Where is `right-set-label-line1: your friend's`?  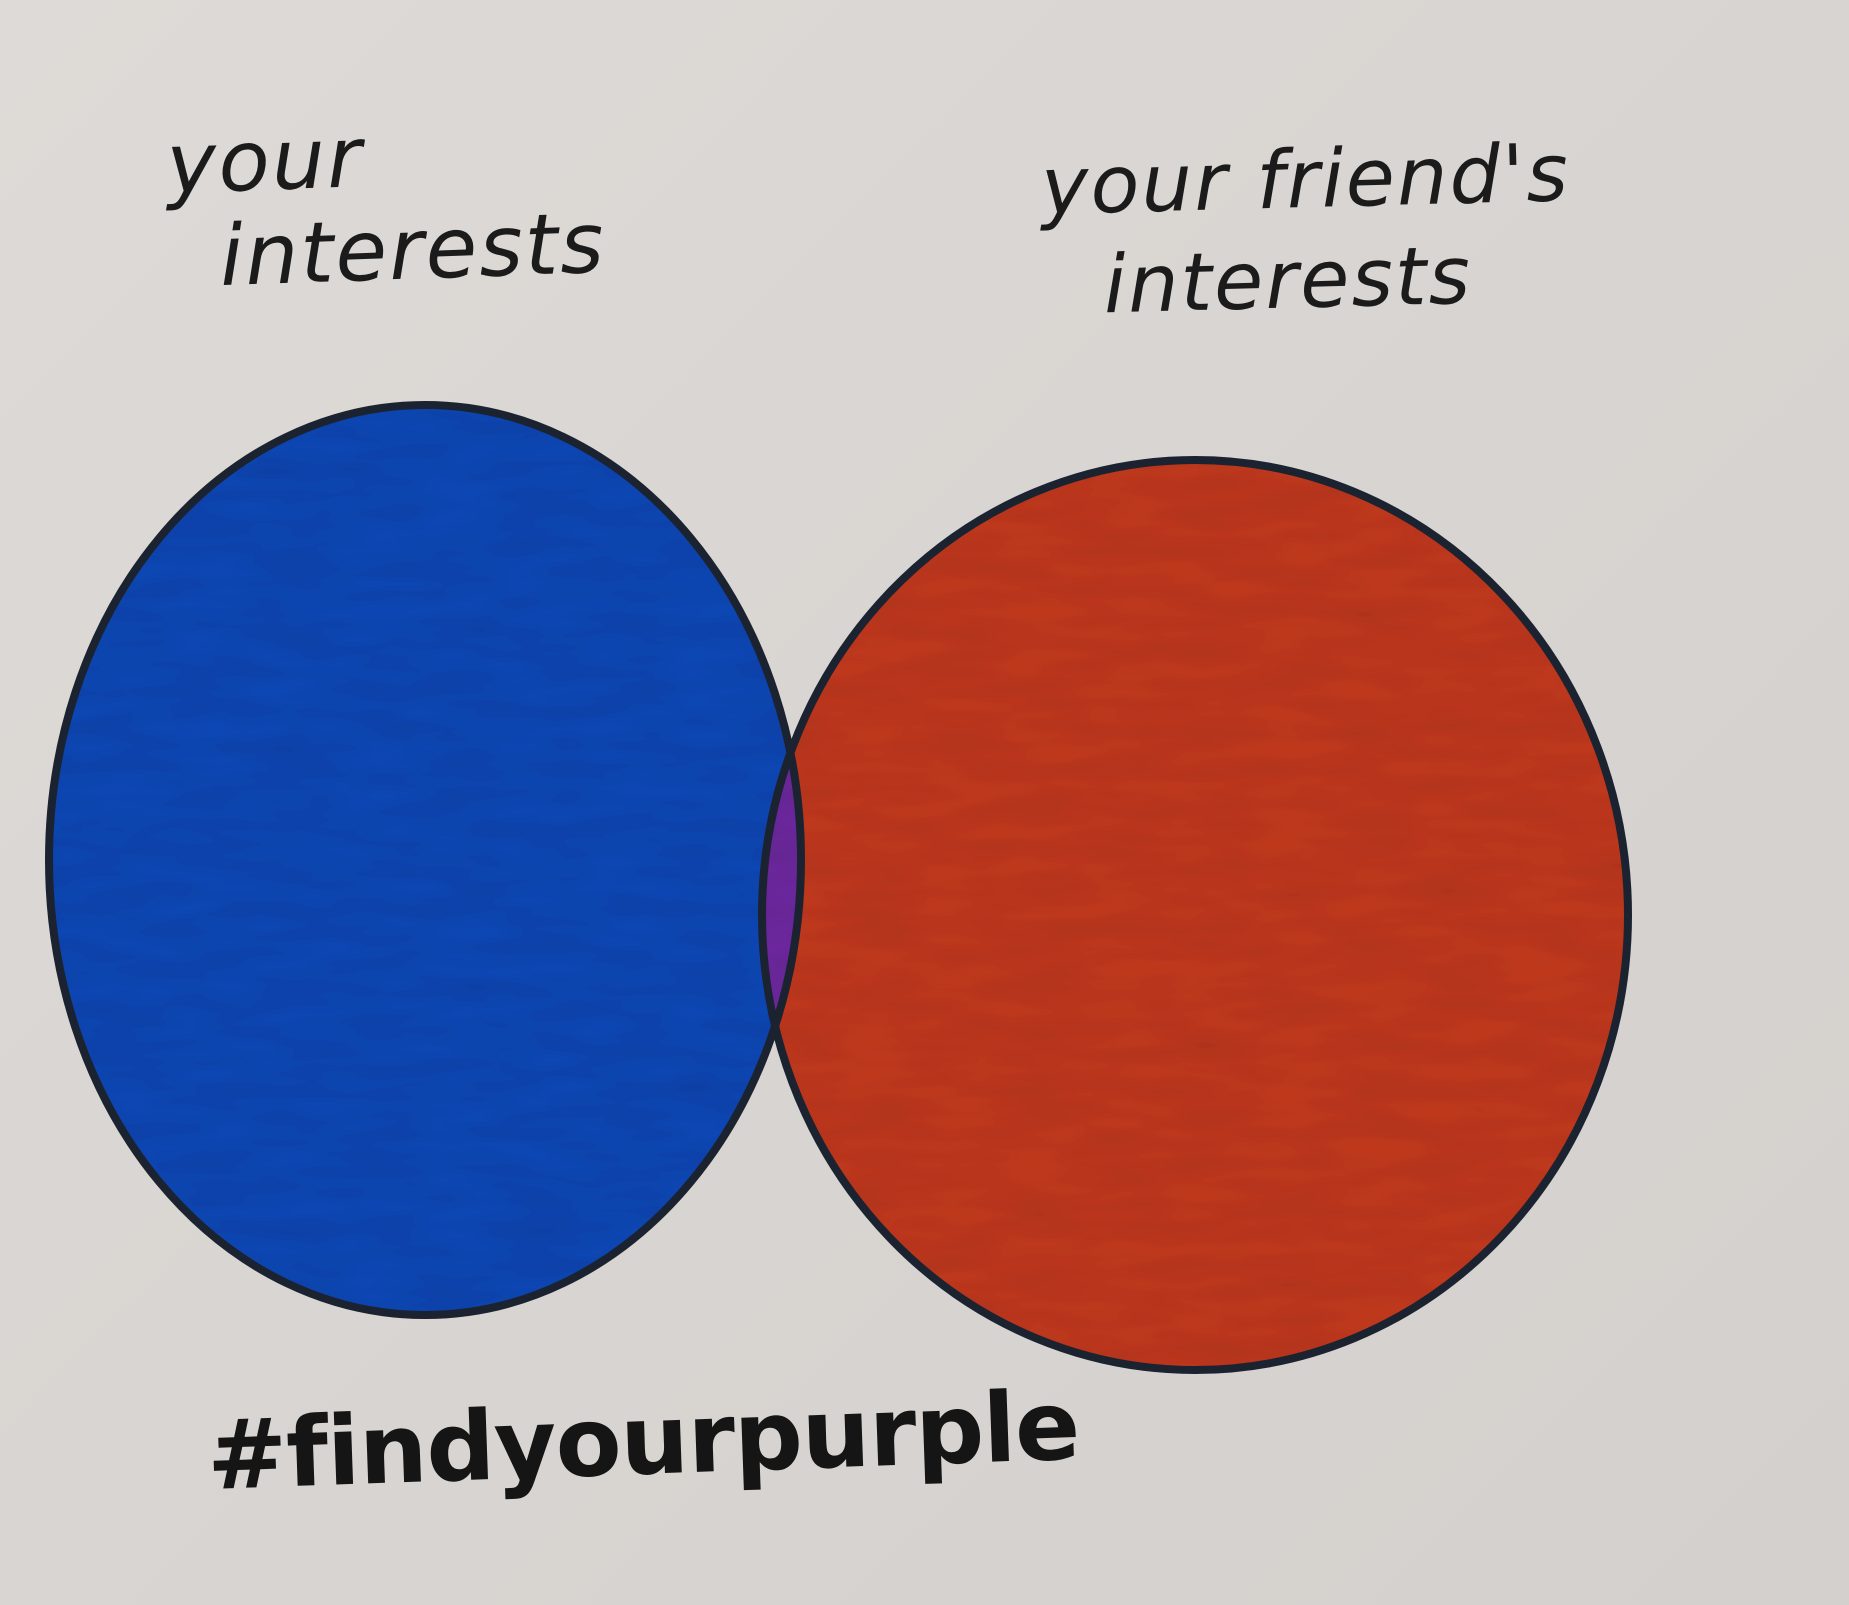 right-set-label-line1: your friend's is located at coordinates (1305, 179).